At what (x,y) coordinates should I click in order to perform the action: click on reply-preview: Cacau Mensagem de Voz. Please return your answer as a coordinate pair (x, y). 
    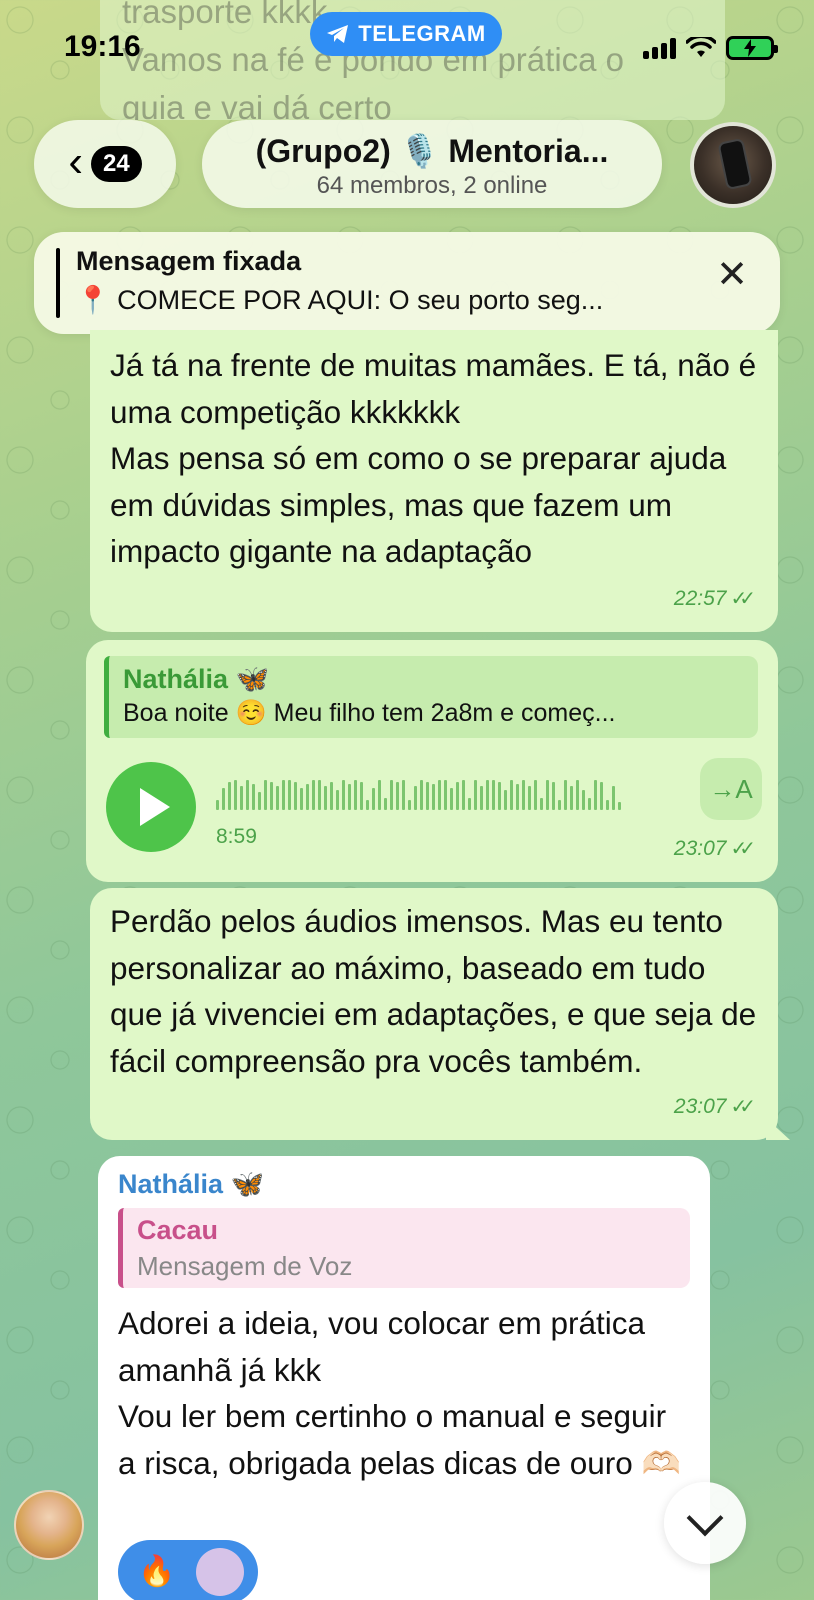
    Looking at the image, I should click on (404, 1248).